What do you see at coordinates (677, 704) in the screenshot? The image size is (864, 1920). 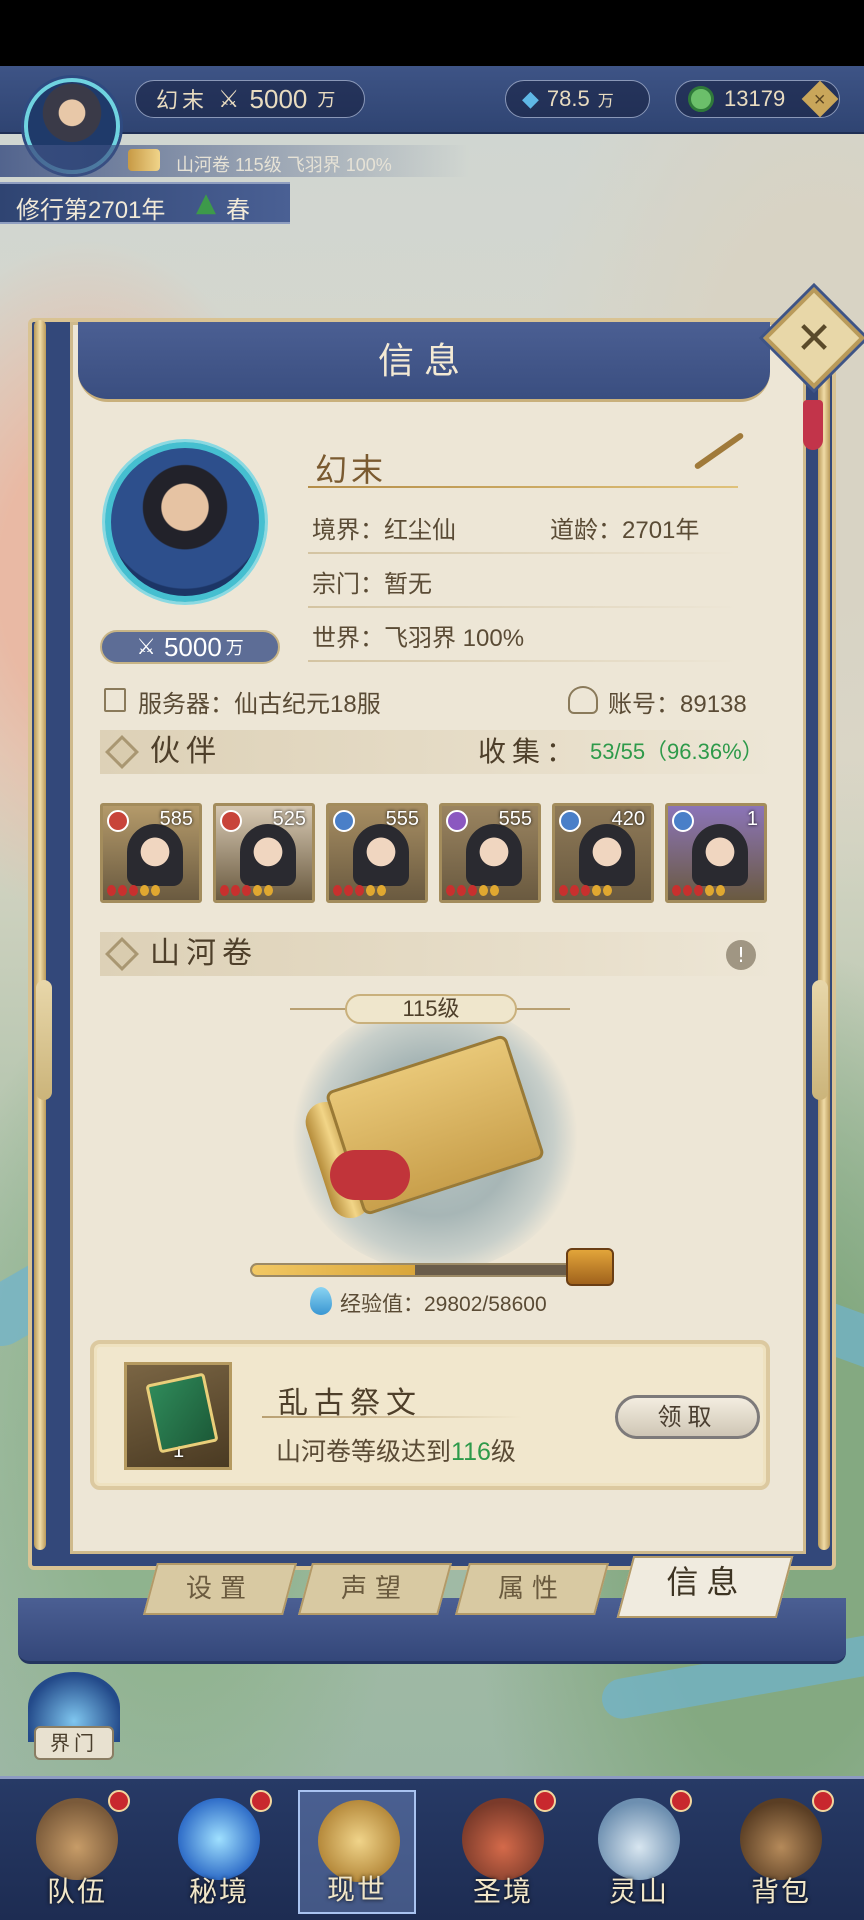 I see `account-label: 账号：89138` at bounding box center [677, 704].